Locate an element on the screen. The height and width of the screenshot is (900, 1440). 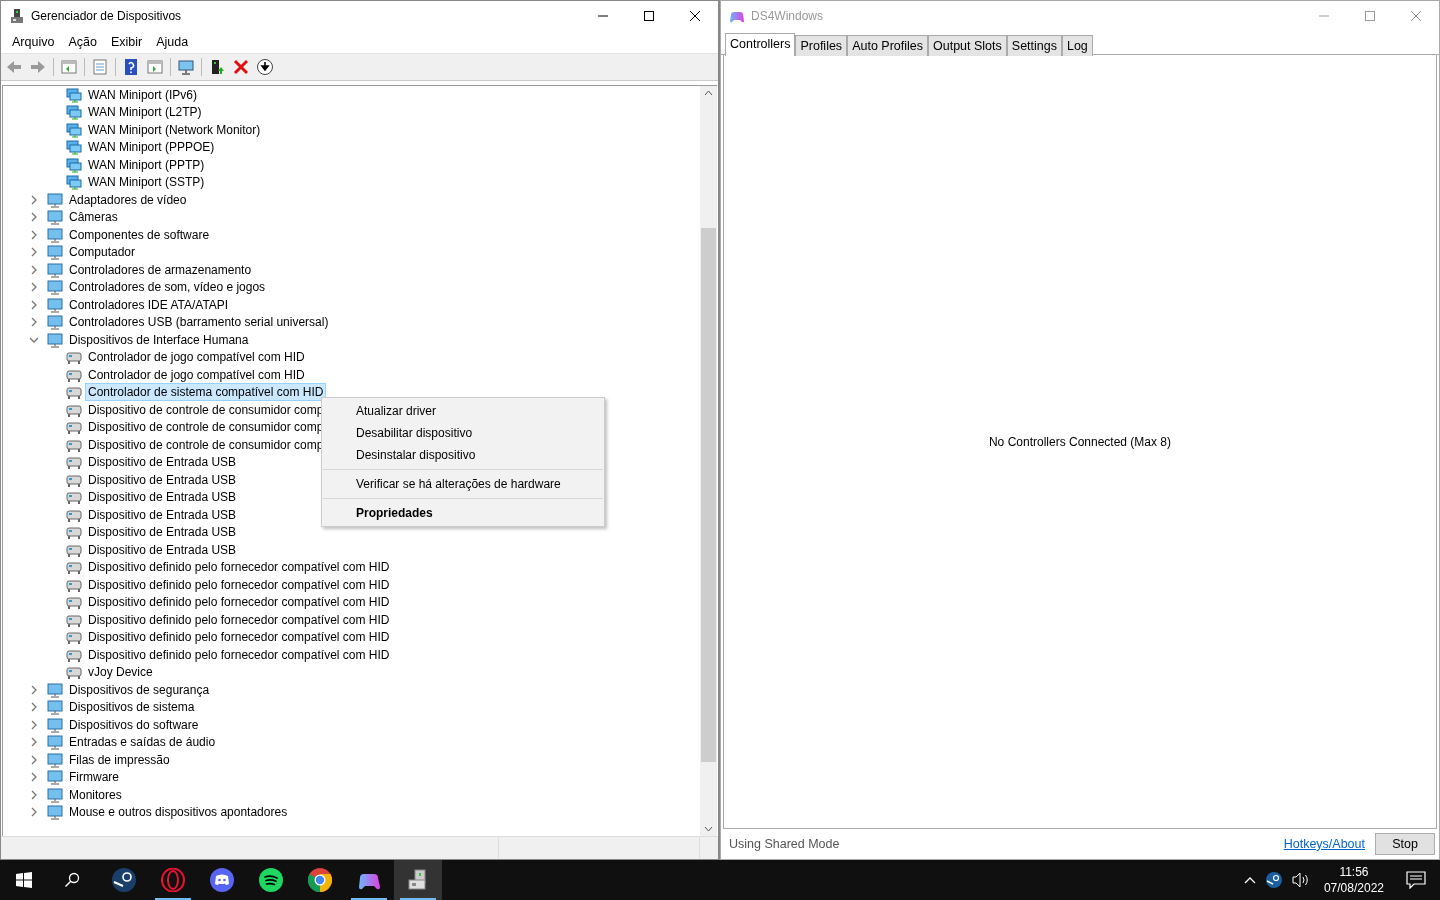
forward-icon is located at coordinates (38, 67).